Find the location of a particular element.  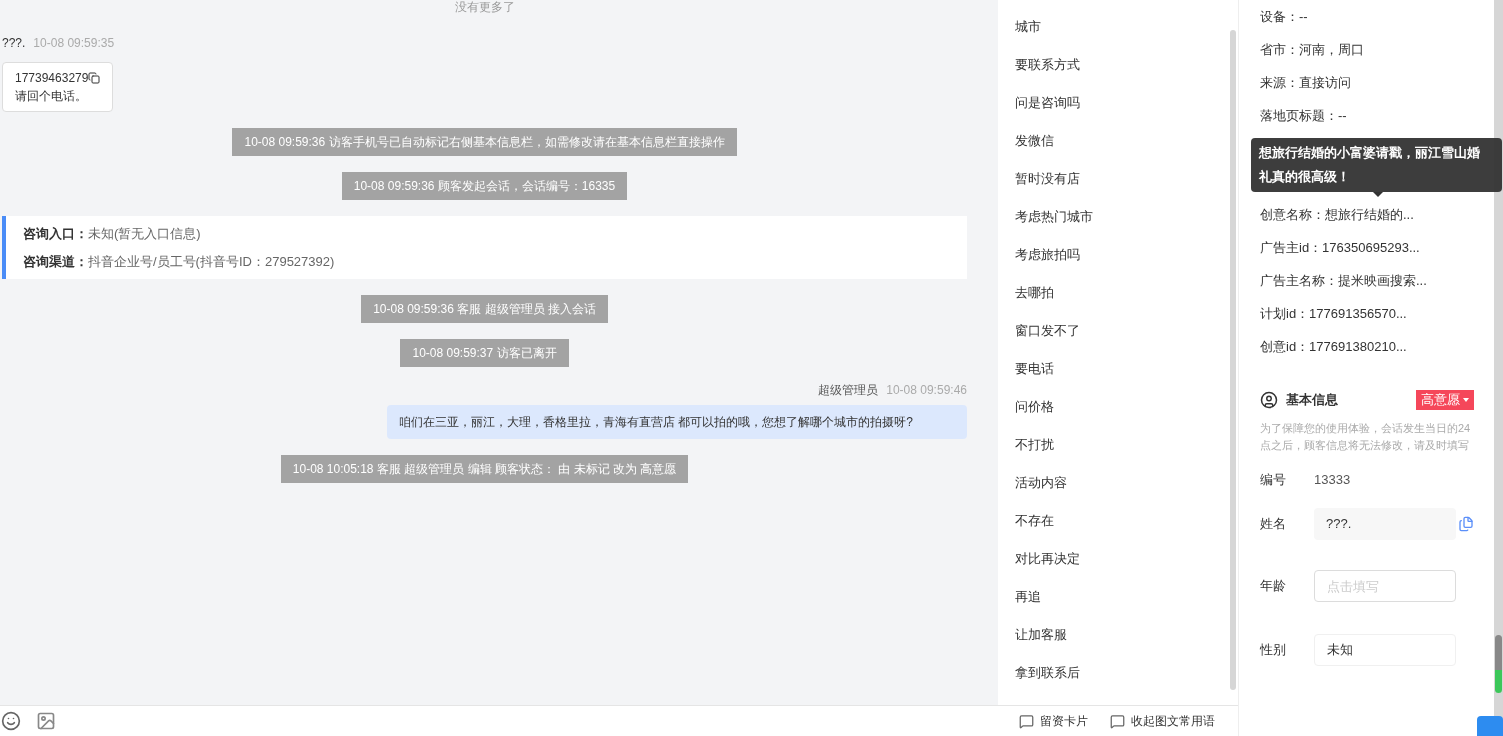

quick-reply-item: 城市 is located at coordinates (1126, 27).